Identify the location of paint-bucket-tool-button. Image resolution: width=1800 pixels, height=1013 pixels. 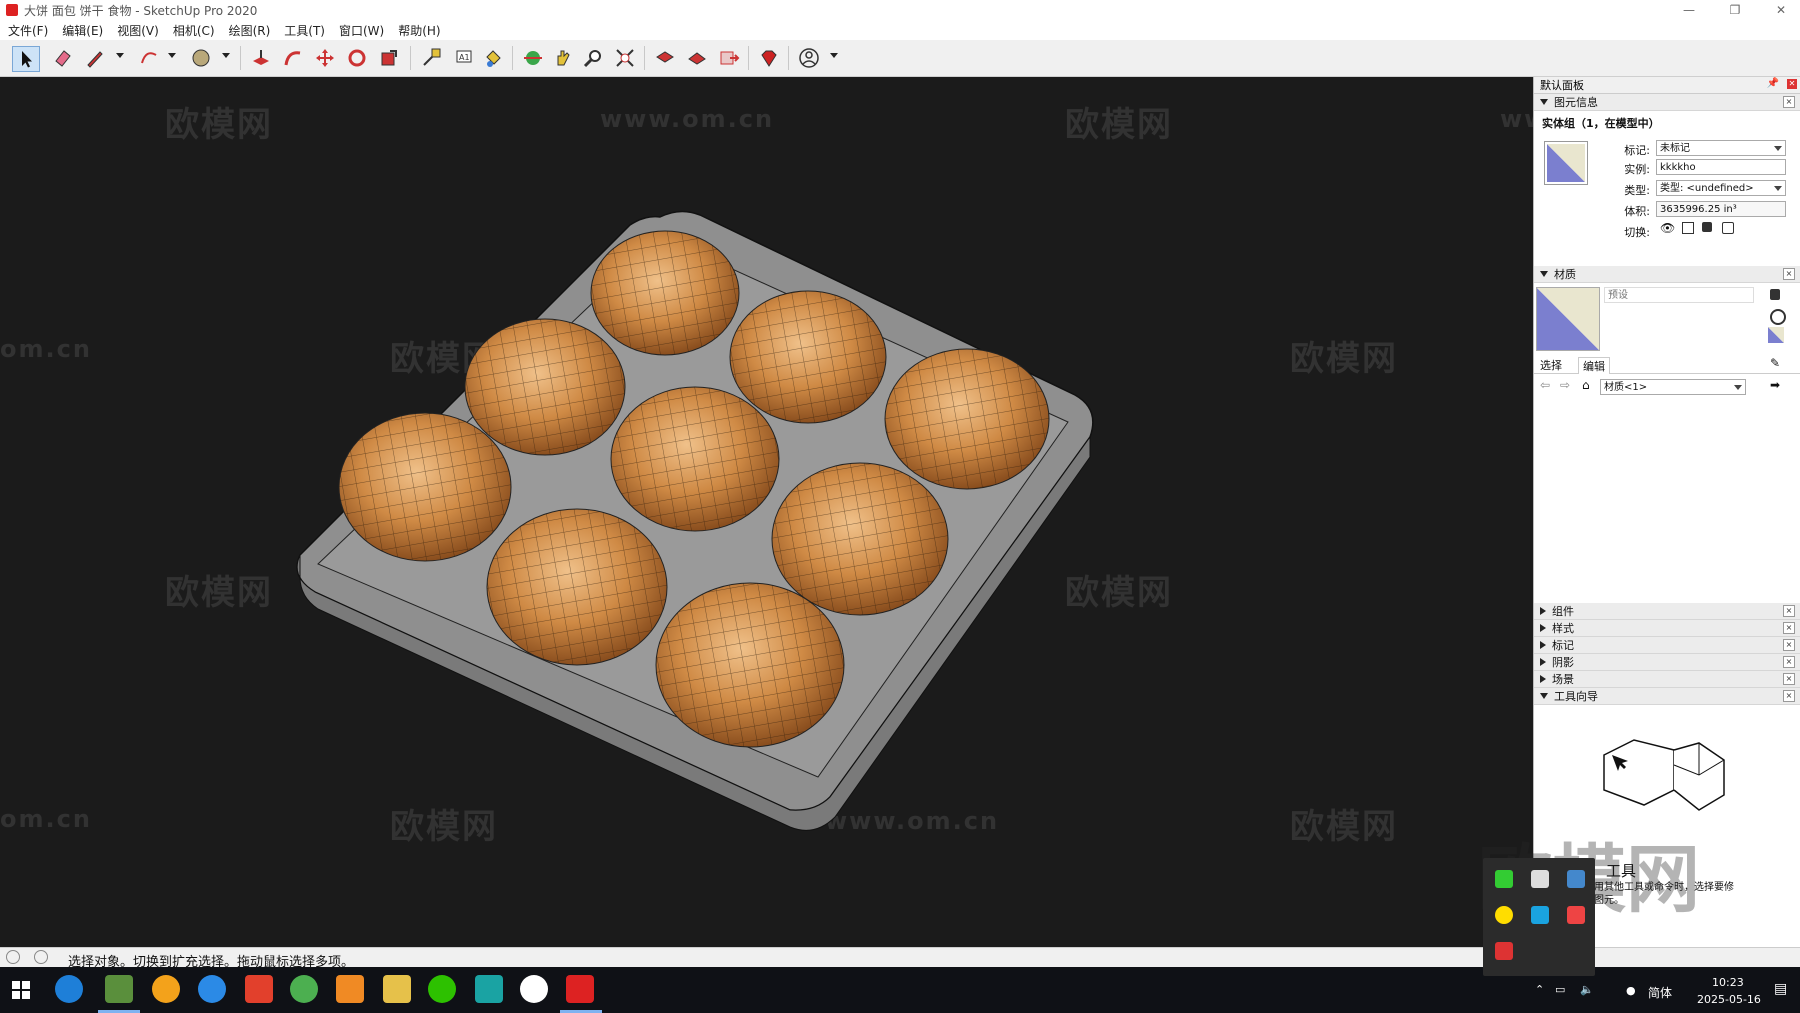
(493, 58).